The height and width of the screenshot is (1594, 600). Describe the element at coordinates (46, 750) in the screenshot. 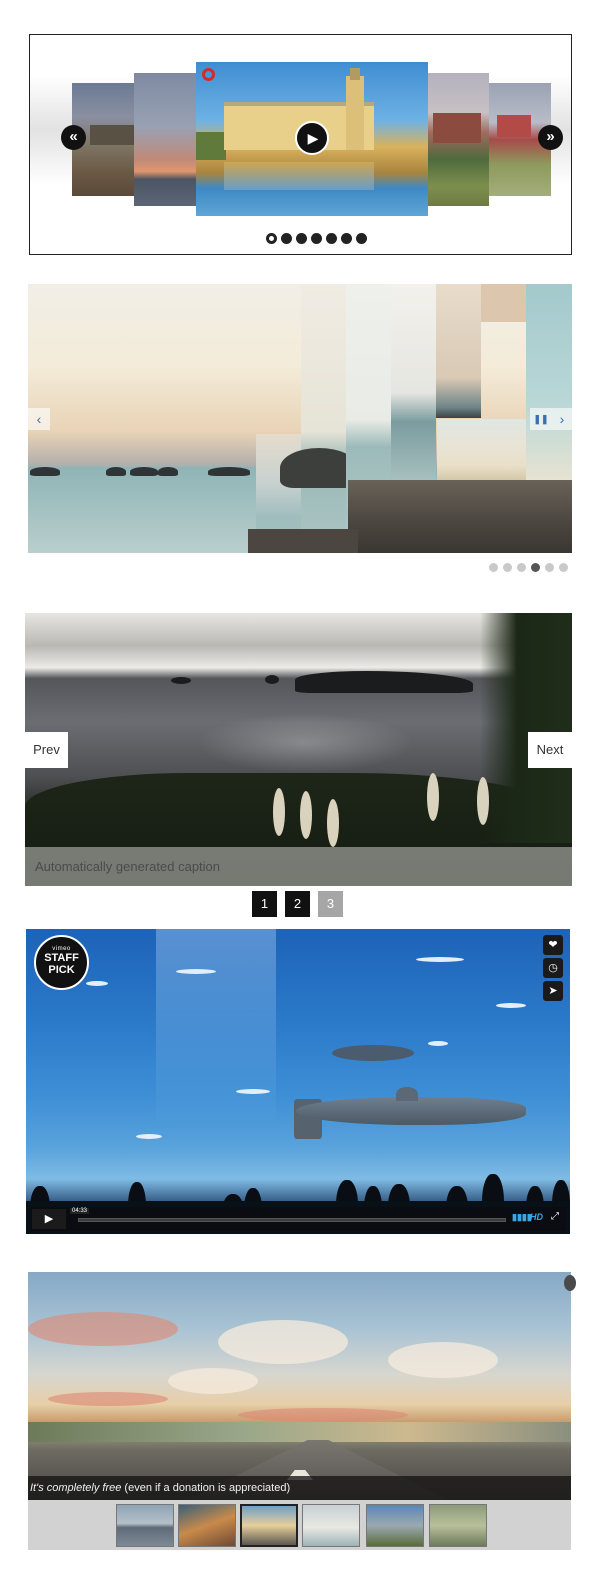

I see `caption-prev-button: Prev` at that location.